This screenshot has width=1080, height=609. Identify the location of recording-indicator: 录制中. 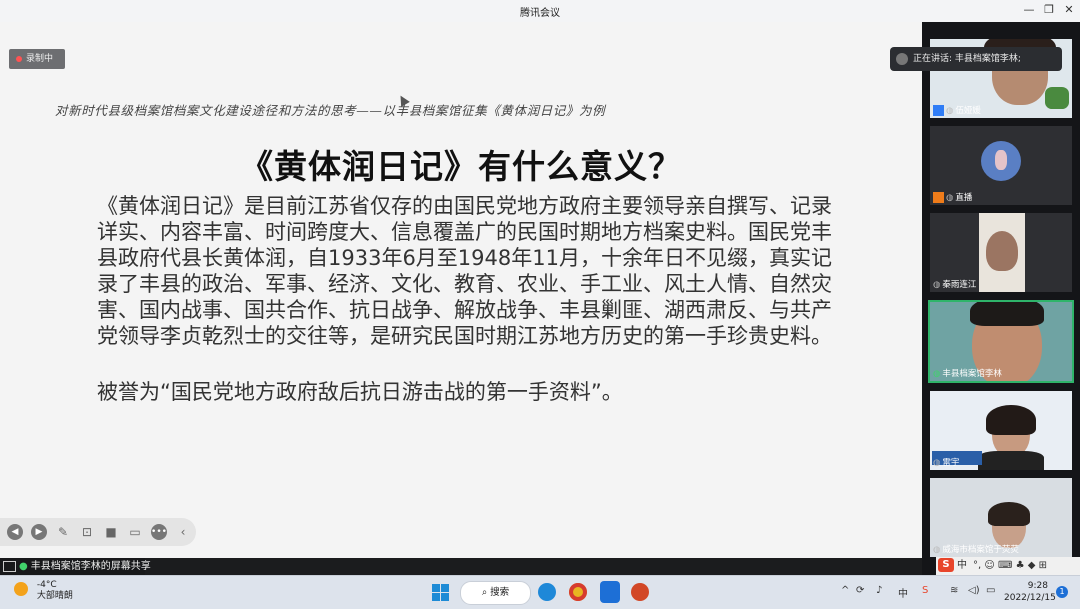
(37, 59).